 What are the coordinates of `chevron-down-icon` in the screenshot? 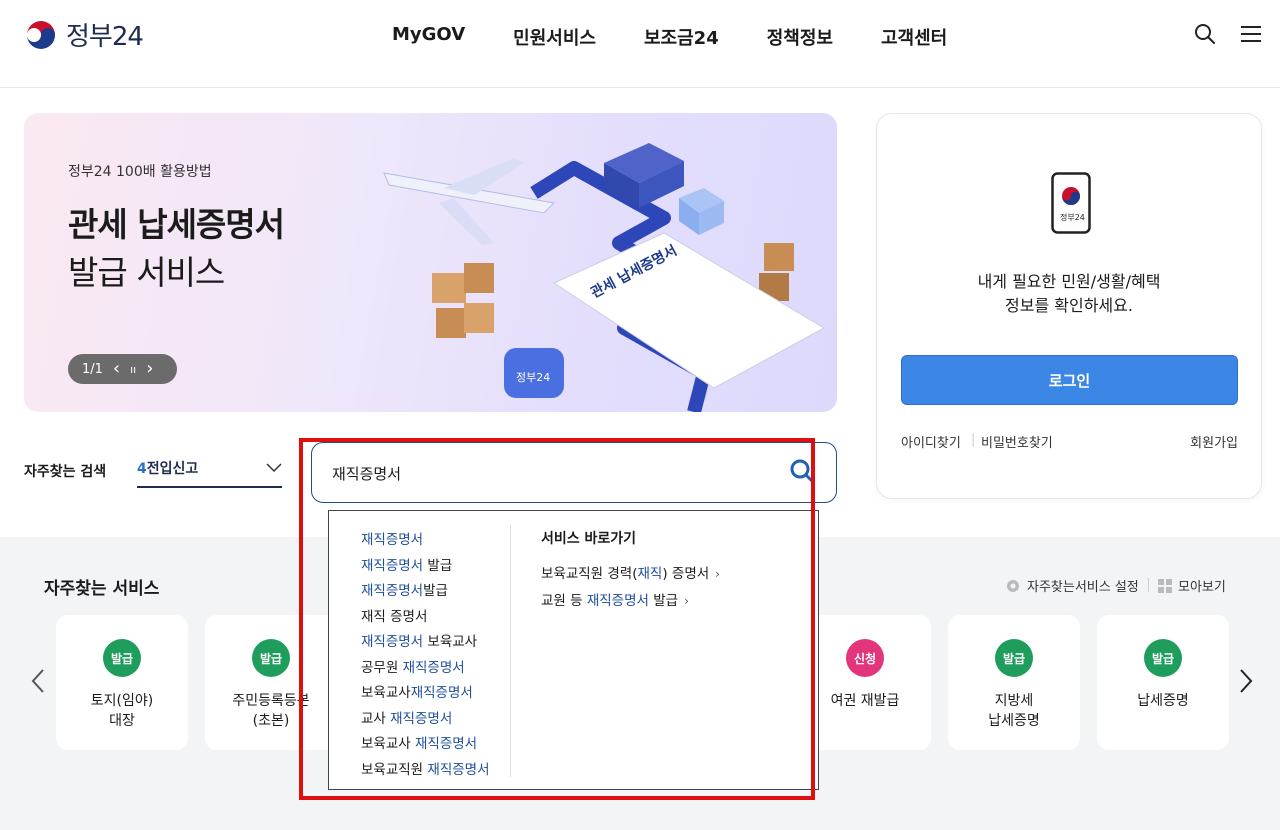 It's located at (274, 468).